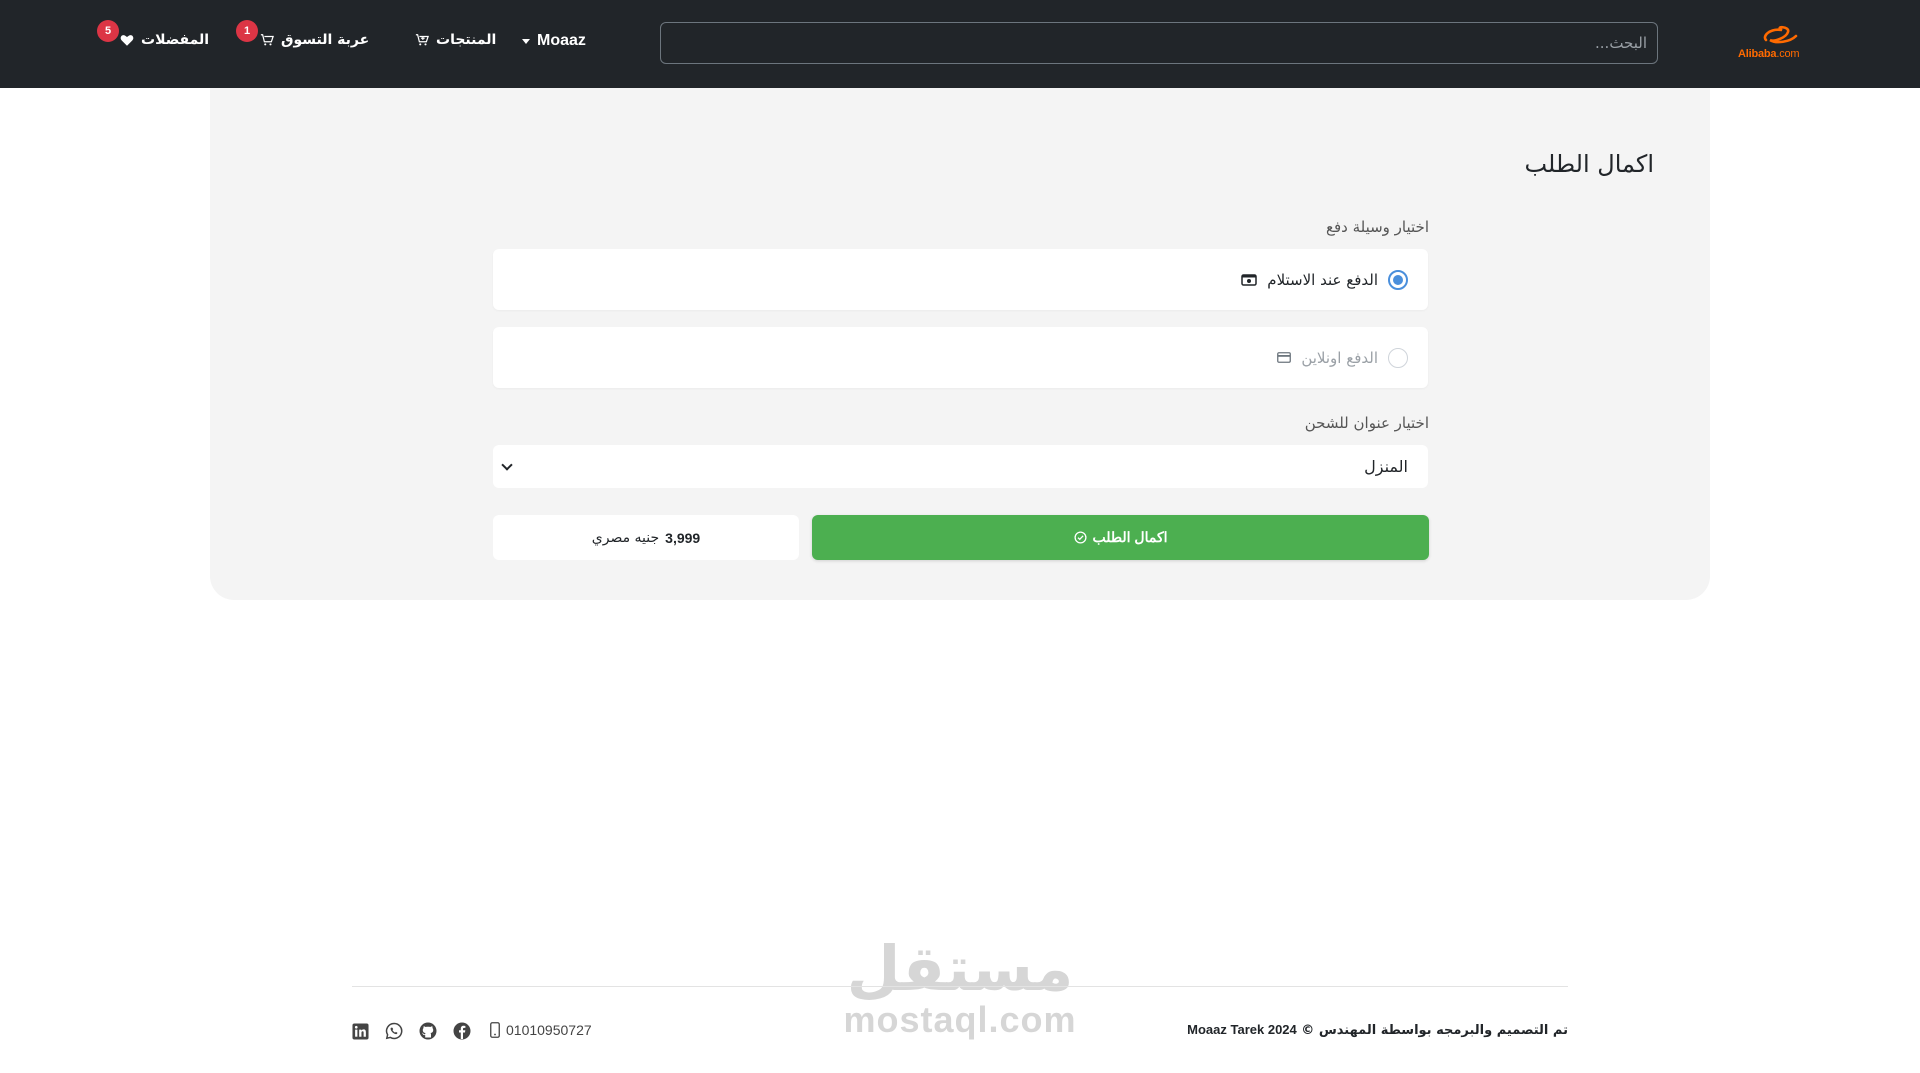 This screenshot has height=1073, width=1920. Describe the element at coordinates (1398, 357) in the screenshot. I see `payment-radio-online` at that location.